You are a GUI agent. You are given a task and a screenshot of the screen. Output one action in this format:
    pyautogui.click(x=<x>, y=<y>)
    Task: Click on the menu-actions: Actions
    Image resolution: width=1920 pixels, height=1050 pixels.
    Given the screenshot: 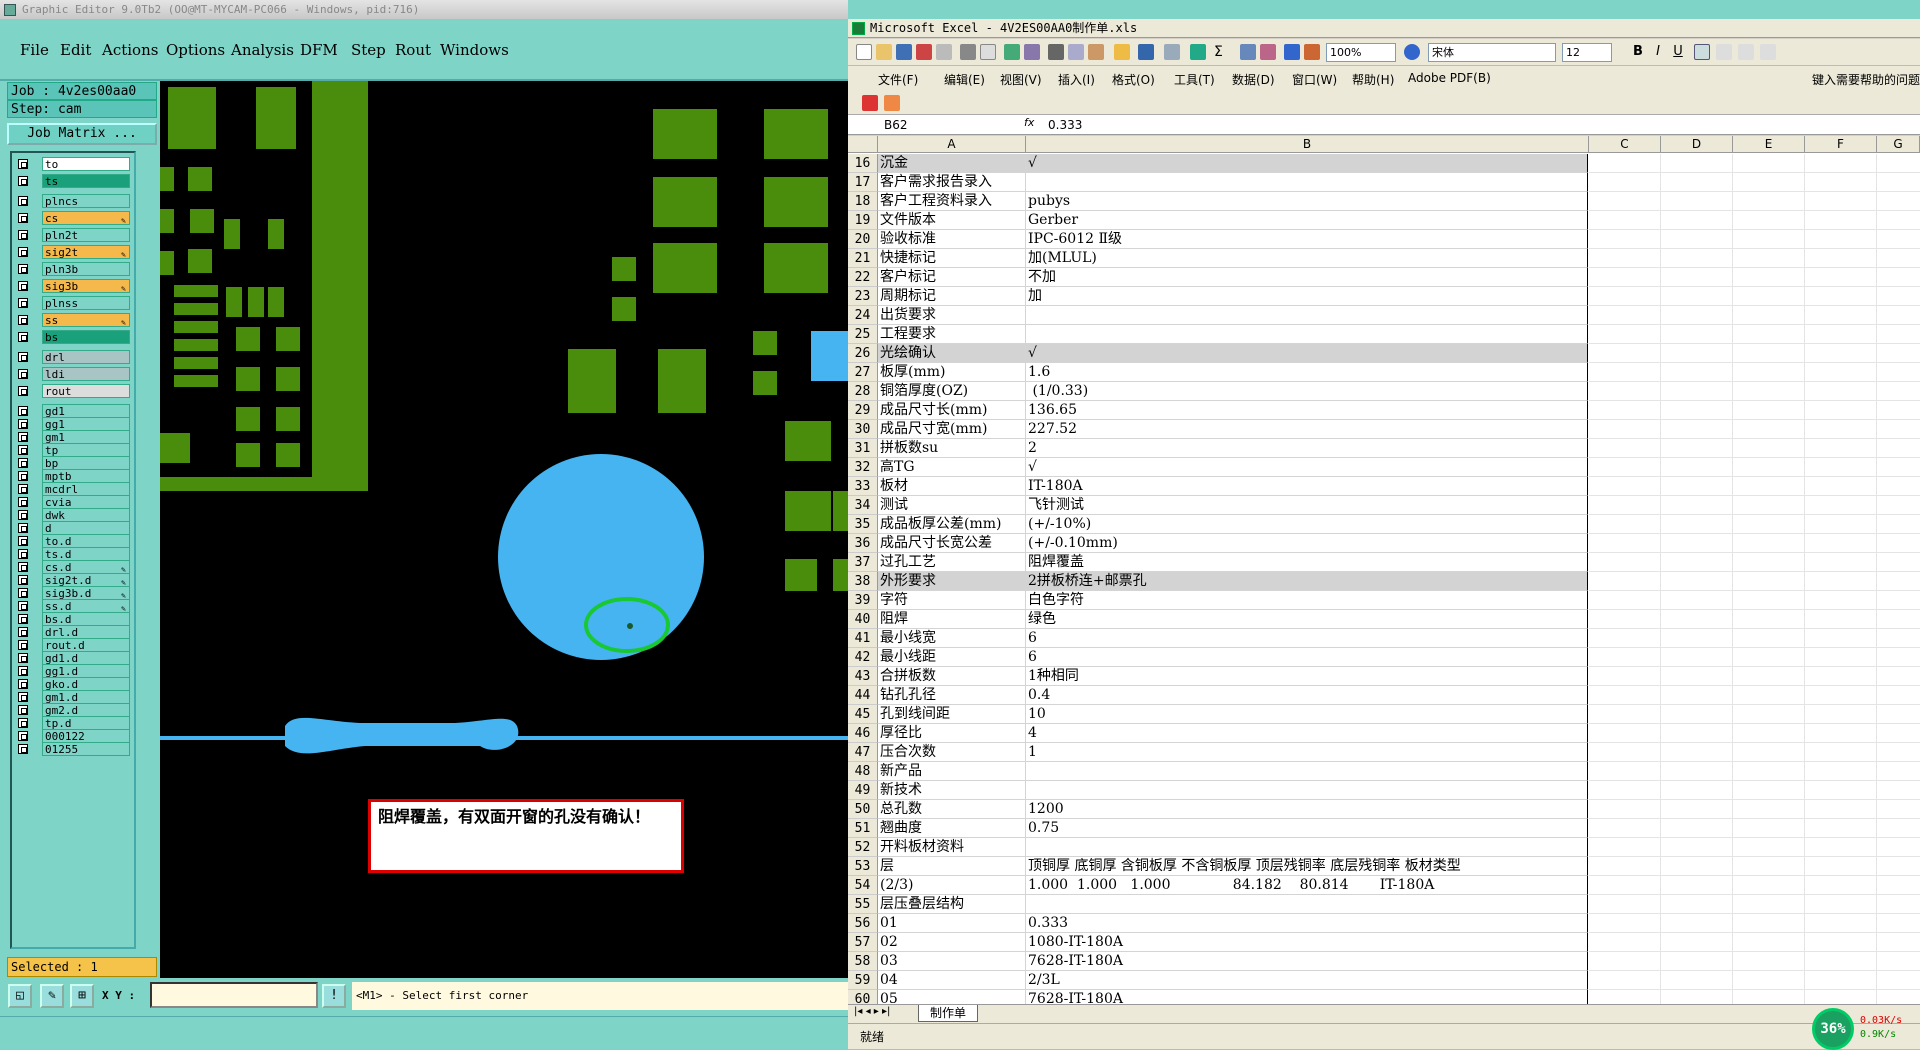 What is the action you would take?
    pyautogui.click(x=130, y=50)
    